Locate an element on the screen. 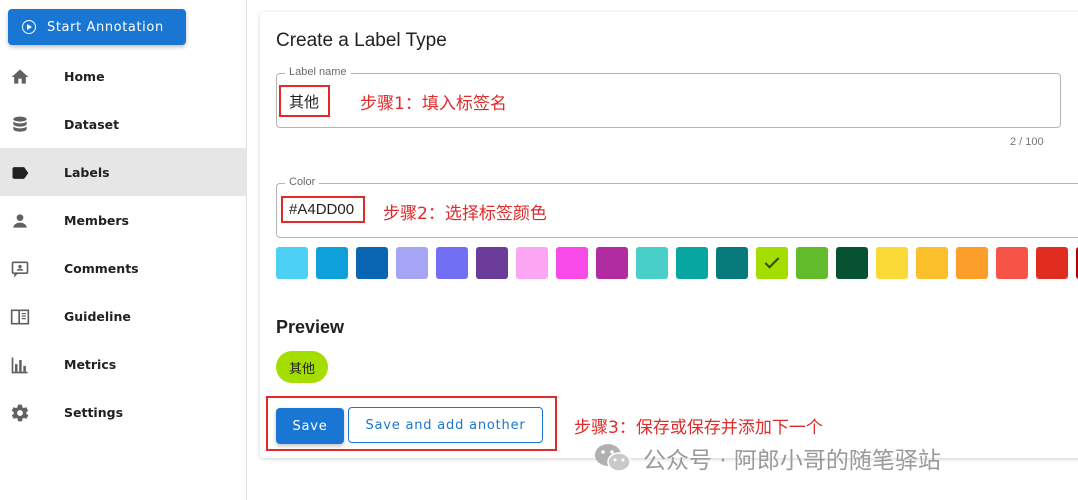 Image resolution: width=1078 pixels, height=500 pixels. step2-annotation: 步骤2：选择标签颜色 is located at coordinates (465, 214).